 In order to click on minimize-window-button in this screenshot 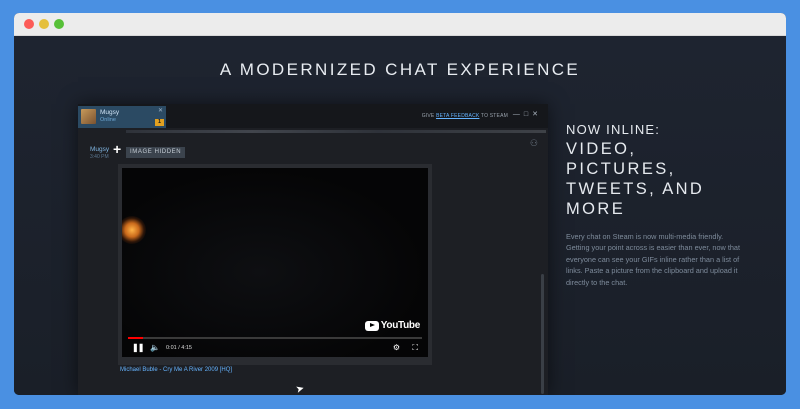, I will do `click(44, 24)`.